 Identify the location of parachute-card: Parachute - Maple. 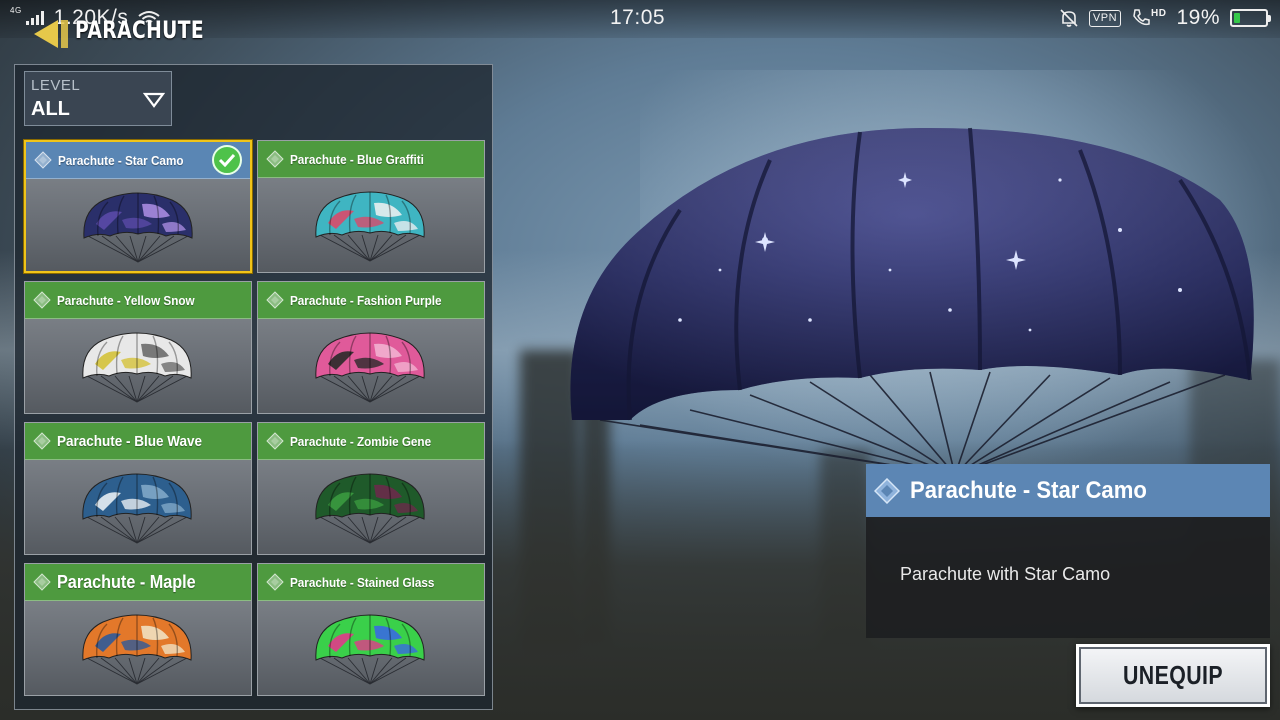
(138, 629).